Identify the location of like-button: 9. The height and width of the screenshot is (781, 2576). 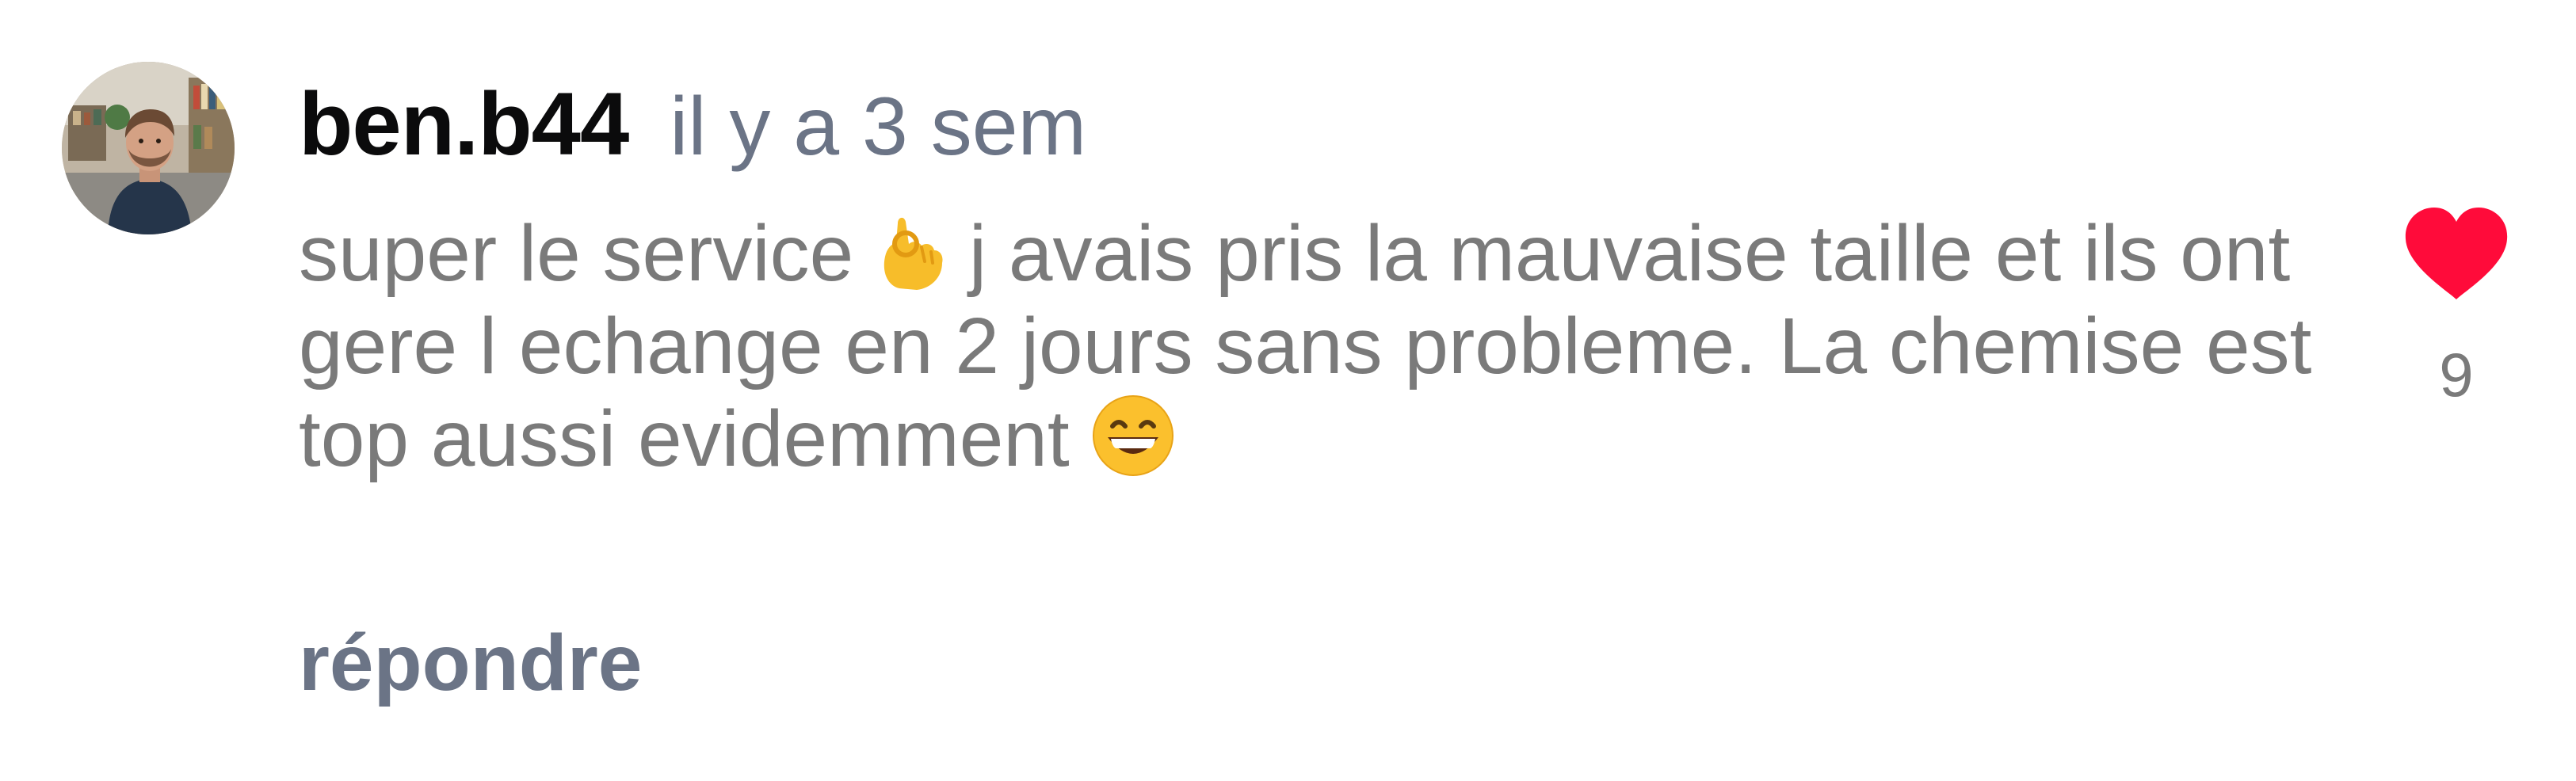
(2456, 308).